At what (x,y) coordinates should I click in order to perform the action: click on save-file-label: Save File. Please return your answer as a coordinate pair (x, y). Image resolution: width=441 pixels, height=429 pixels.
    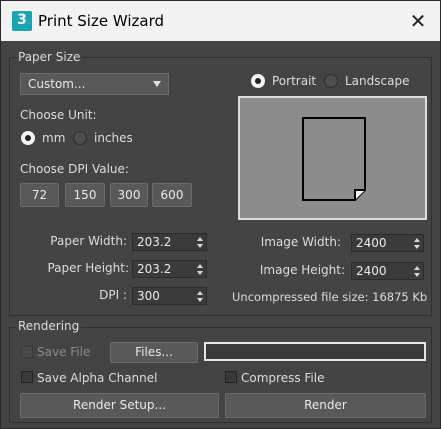
    Looking at the image, I should click on (64, 352).